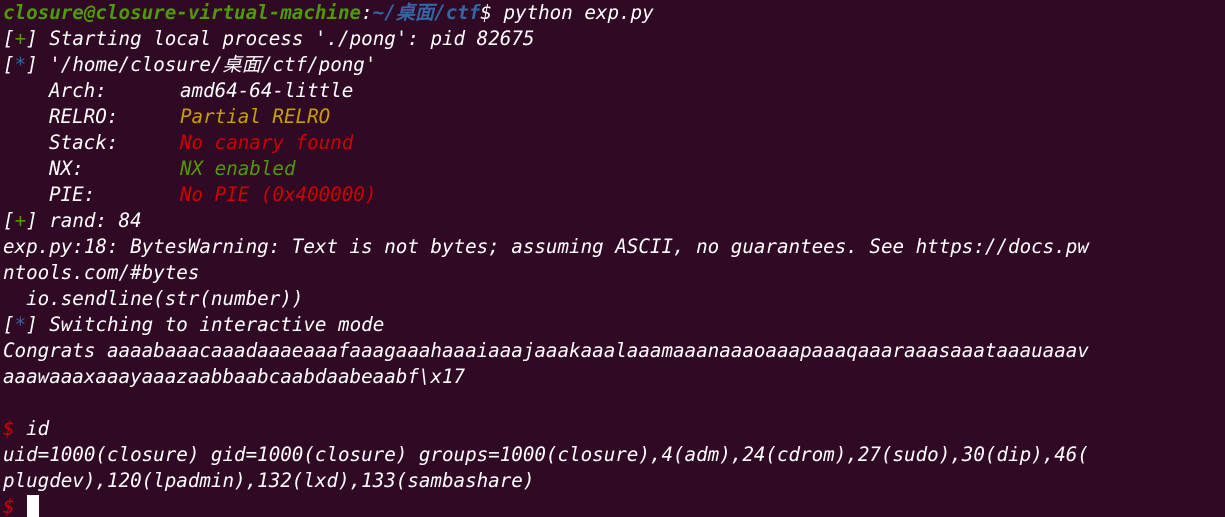  I want to click on terminal-cursor, so click(32, 506).